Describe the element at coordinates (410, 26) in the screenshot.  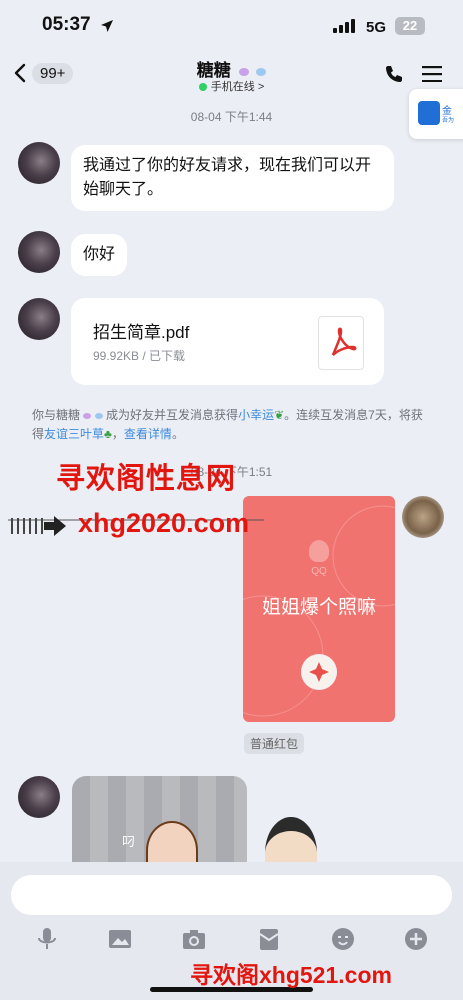
I see `battery-indicator: 22` at that location.